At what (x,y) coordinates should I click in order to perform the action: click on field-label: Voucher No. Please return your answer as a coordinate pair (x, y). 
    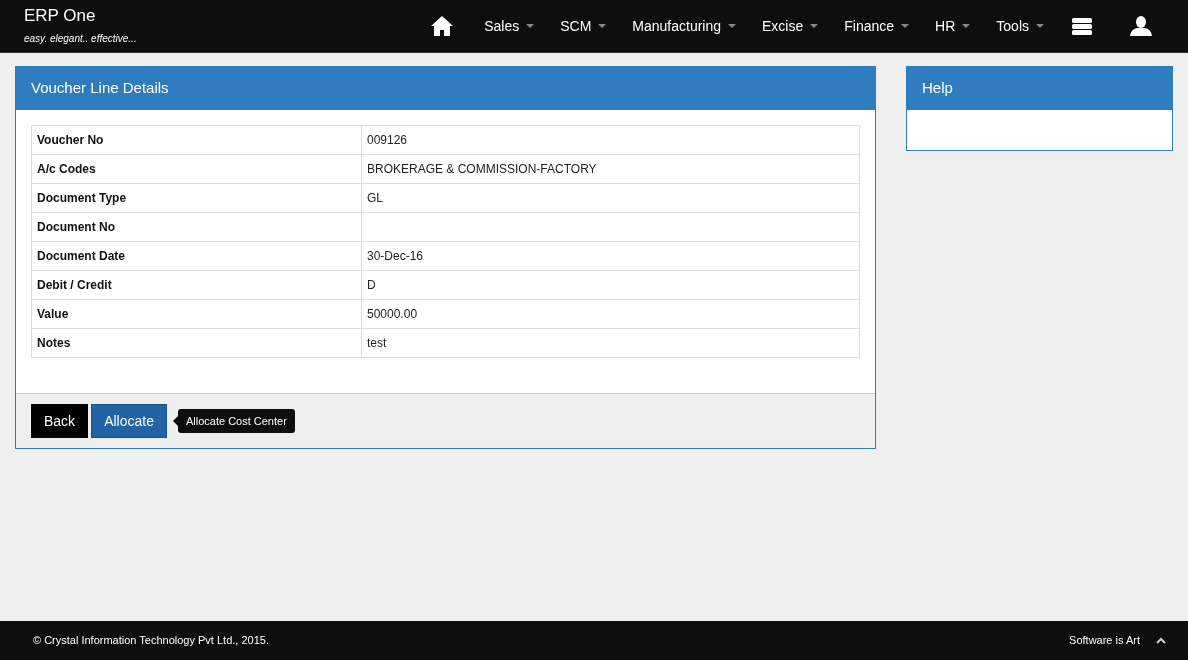
    Looking at the image, I should click on (196, 140).